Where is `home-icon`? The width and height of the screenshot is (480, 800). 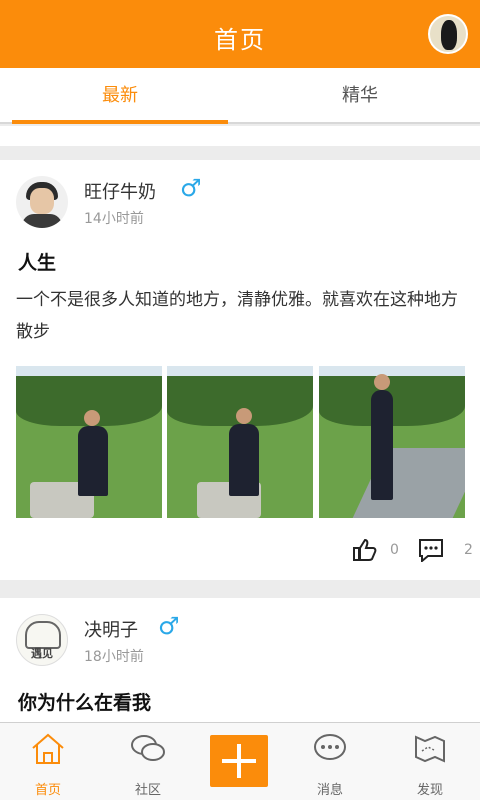
home-icon is located at coordinates (48, 748).